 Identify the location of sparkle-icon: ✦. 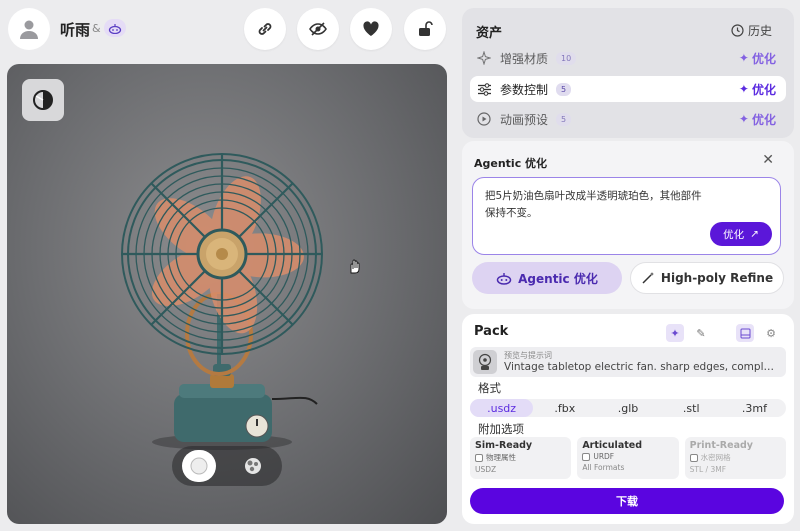
(675, 333).